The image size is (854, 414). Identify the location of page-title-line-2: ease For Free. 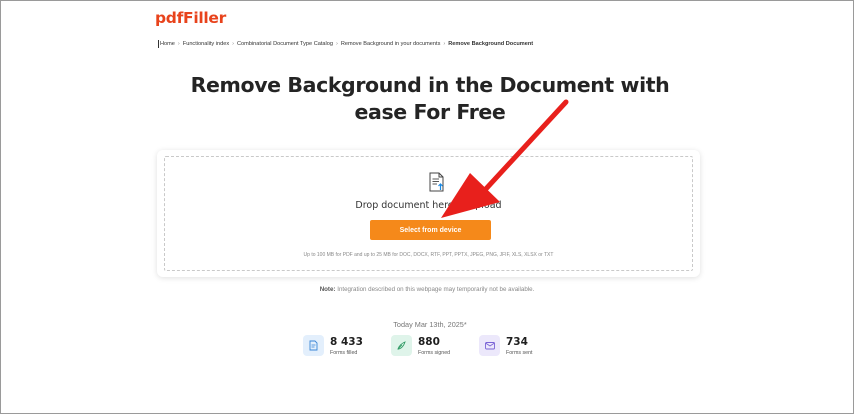
(430, 112).